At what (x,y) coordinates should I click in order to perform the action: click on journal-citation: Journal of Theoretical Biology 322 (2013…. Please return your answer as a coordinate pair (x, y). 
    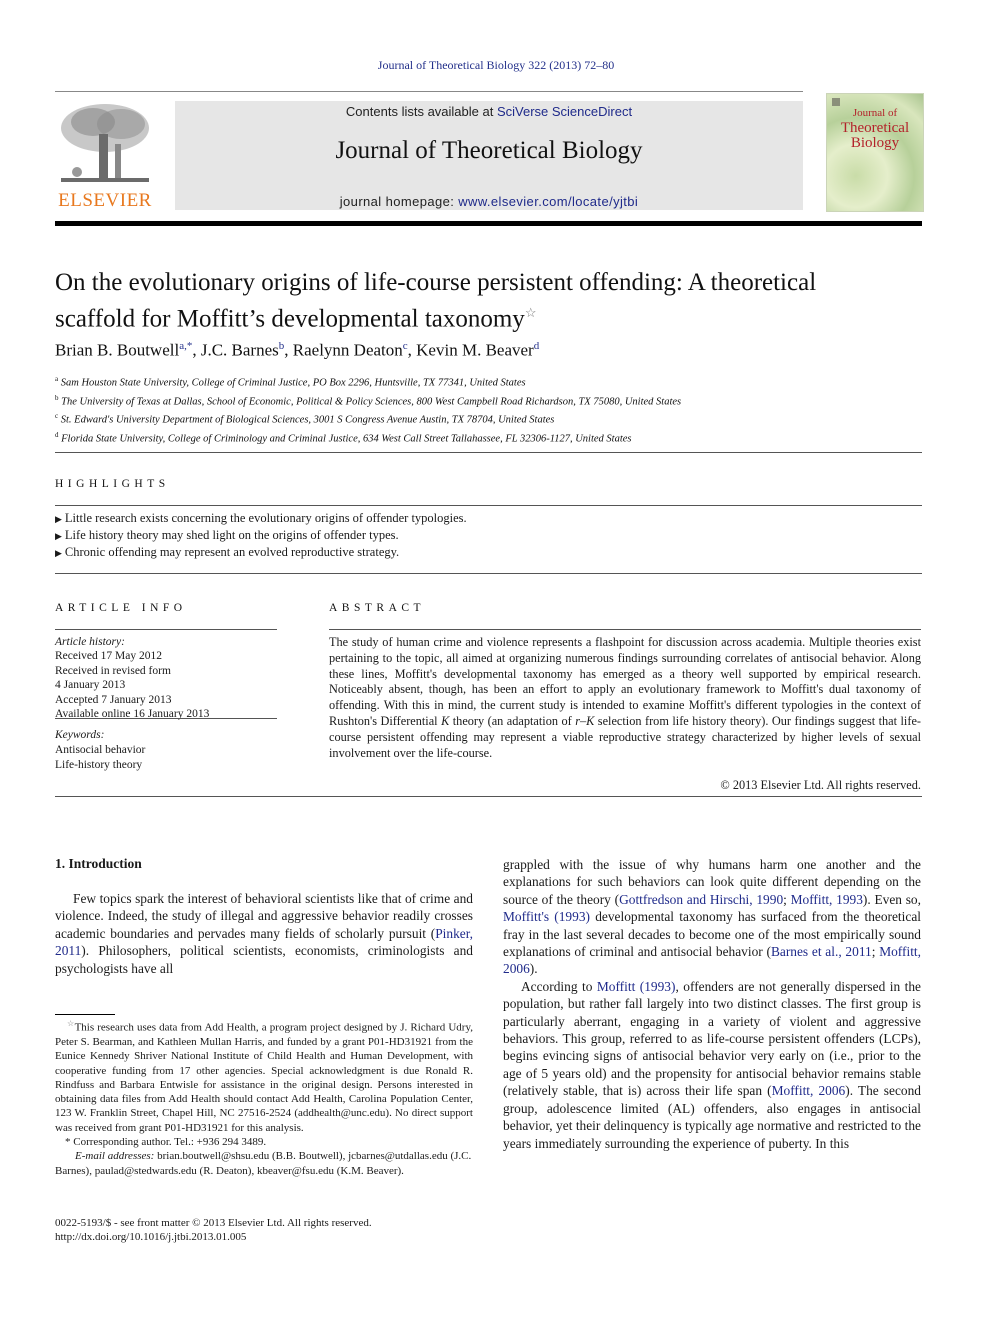
    Looking at the image, I should click on (496, 65).